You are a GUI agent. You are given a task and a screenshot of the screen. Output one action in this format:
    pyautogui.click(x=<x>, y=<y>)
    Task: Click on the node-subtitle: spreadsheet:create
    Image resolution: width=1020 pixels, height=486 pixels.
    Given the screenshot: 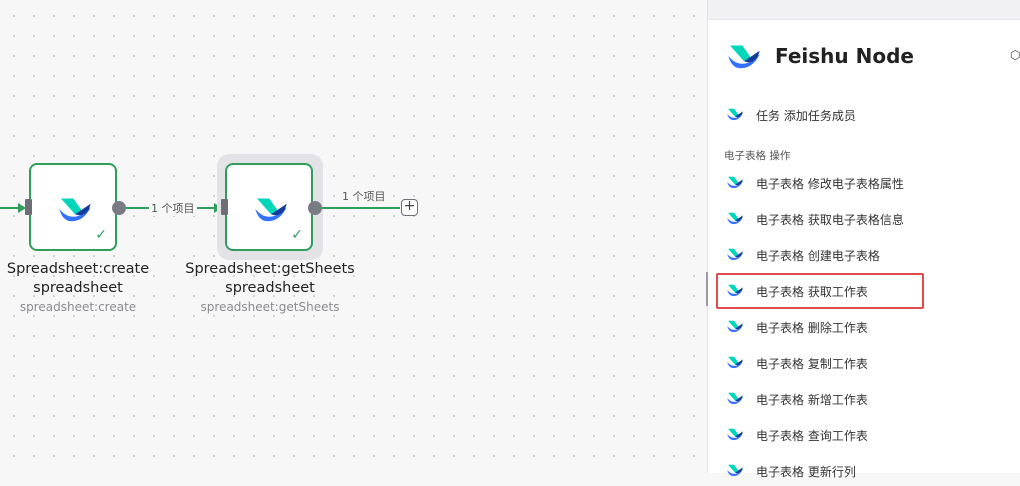 What is the action you would take?
    pyautogui.click(x=78, y=307)
    